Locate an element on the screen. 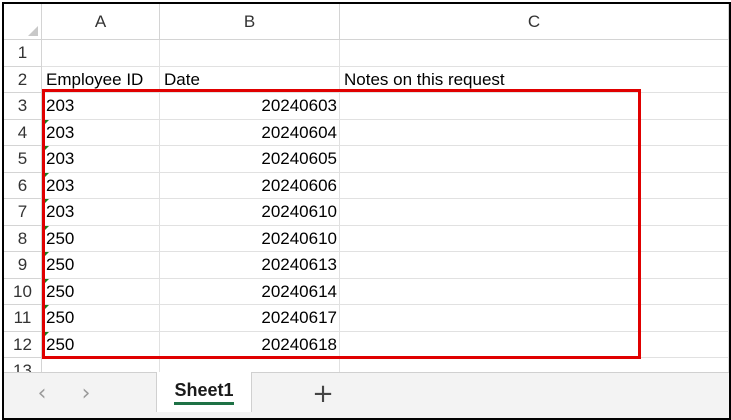 This screenshot has width=731, height=420. row-header: 2 is located at coordinates (23, 79).